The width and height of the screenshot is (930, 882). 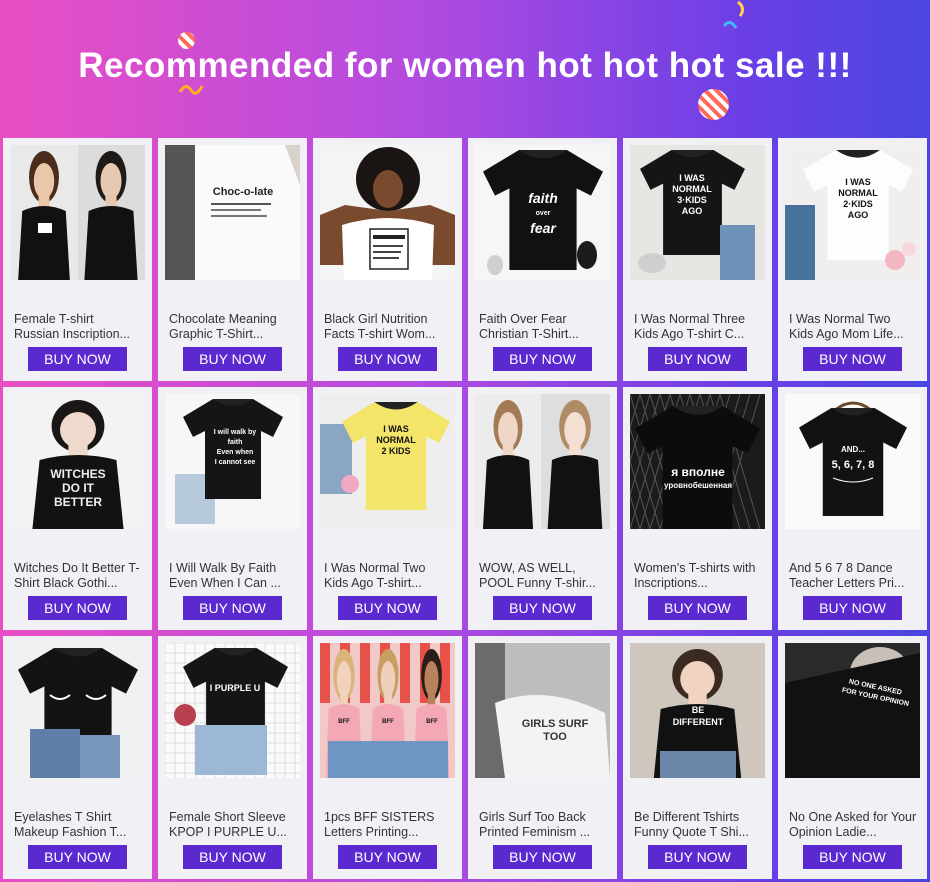 What do you see at coordinates (853, 465) in the screenshot?
I see `svg-text: 5, 6, 7, 8` at bounding box center [853, 465].